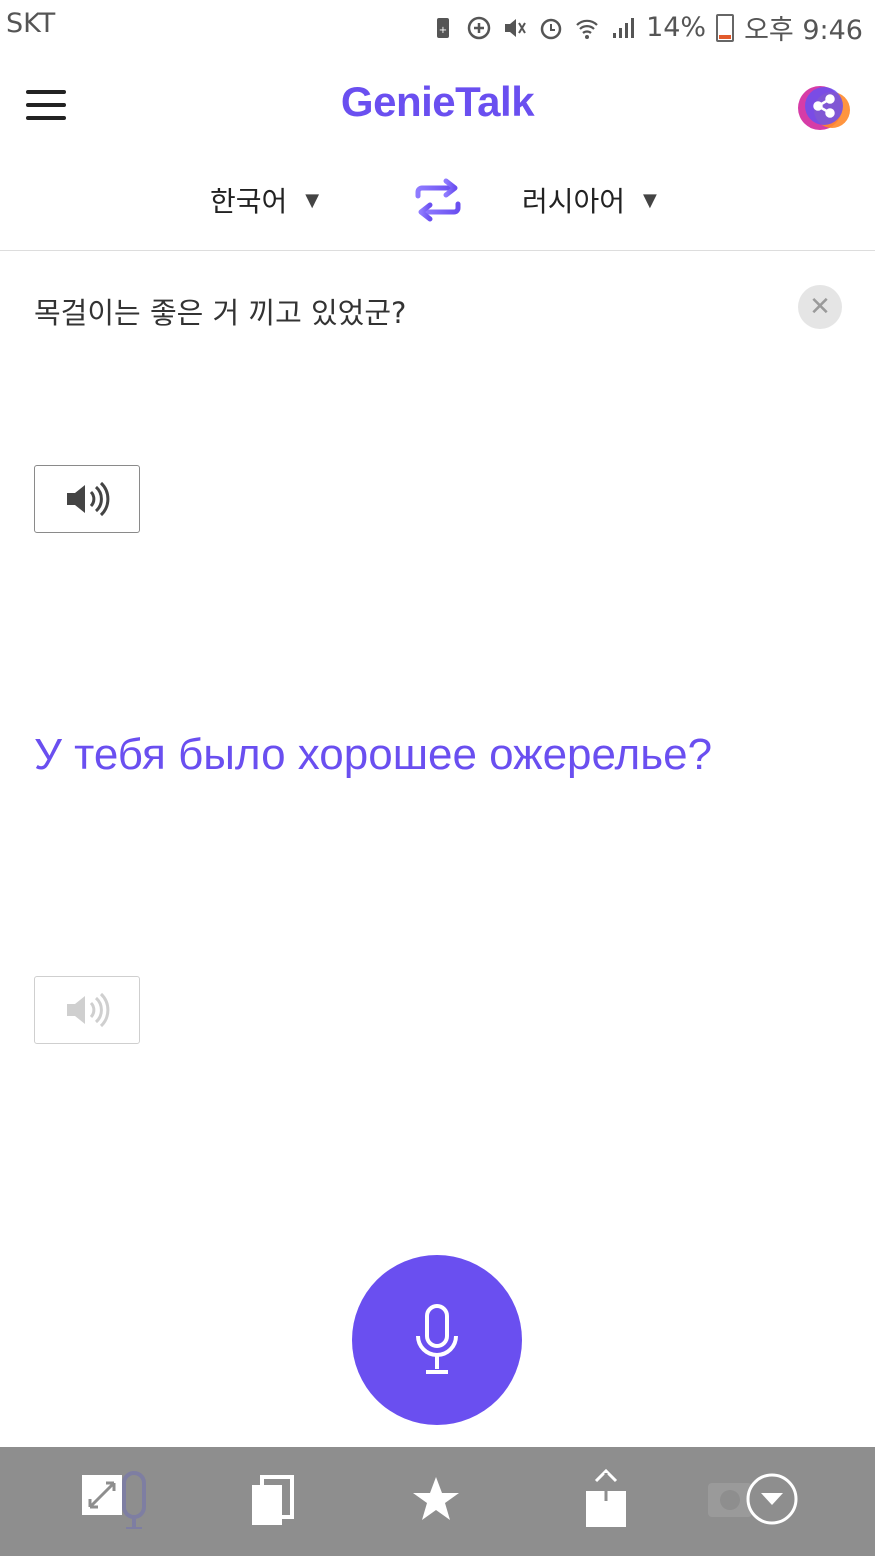 The height and width of the screenshot is (1556, 875). Describe the element at coordinates (624, 27) in the screenshot. I see `signal-icon` at that location.